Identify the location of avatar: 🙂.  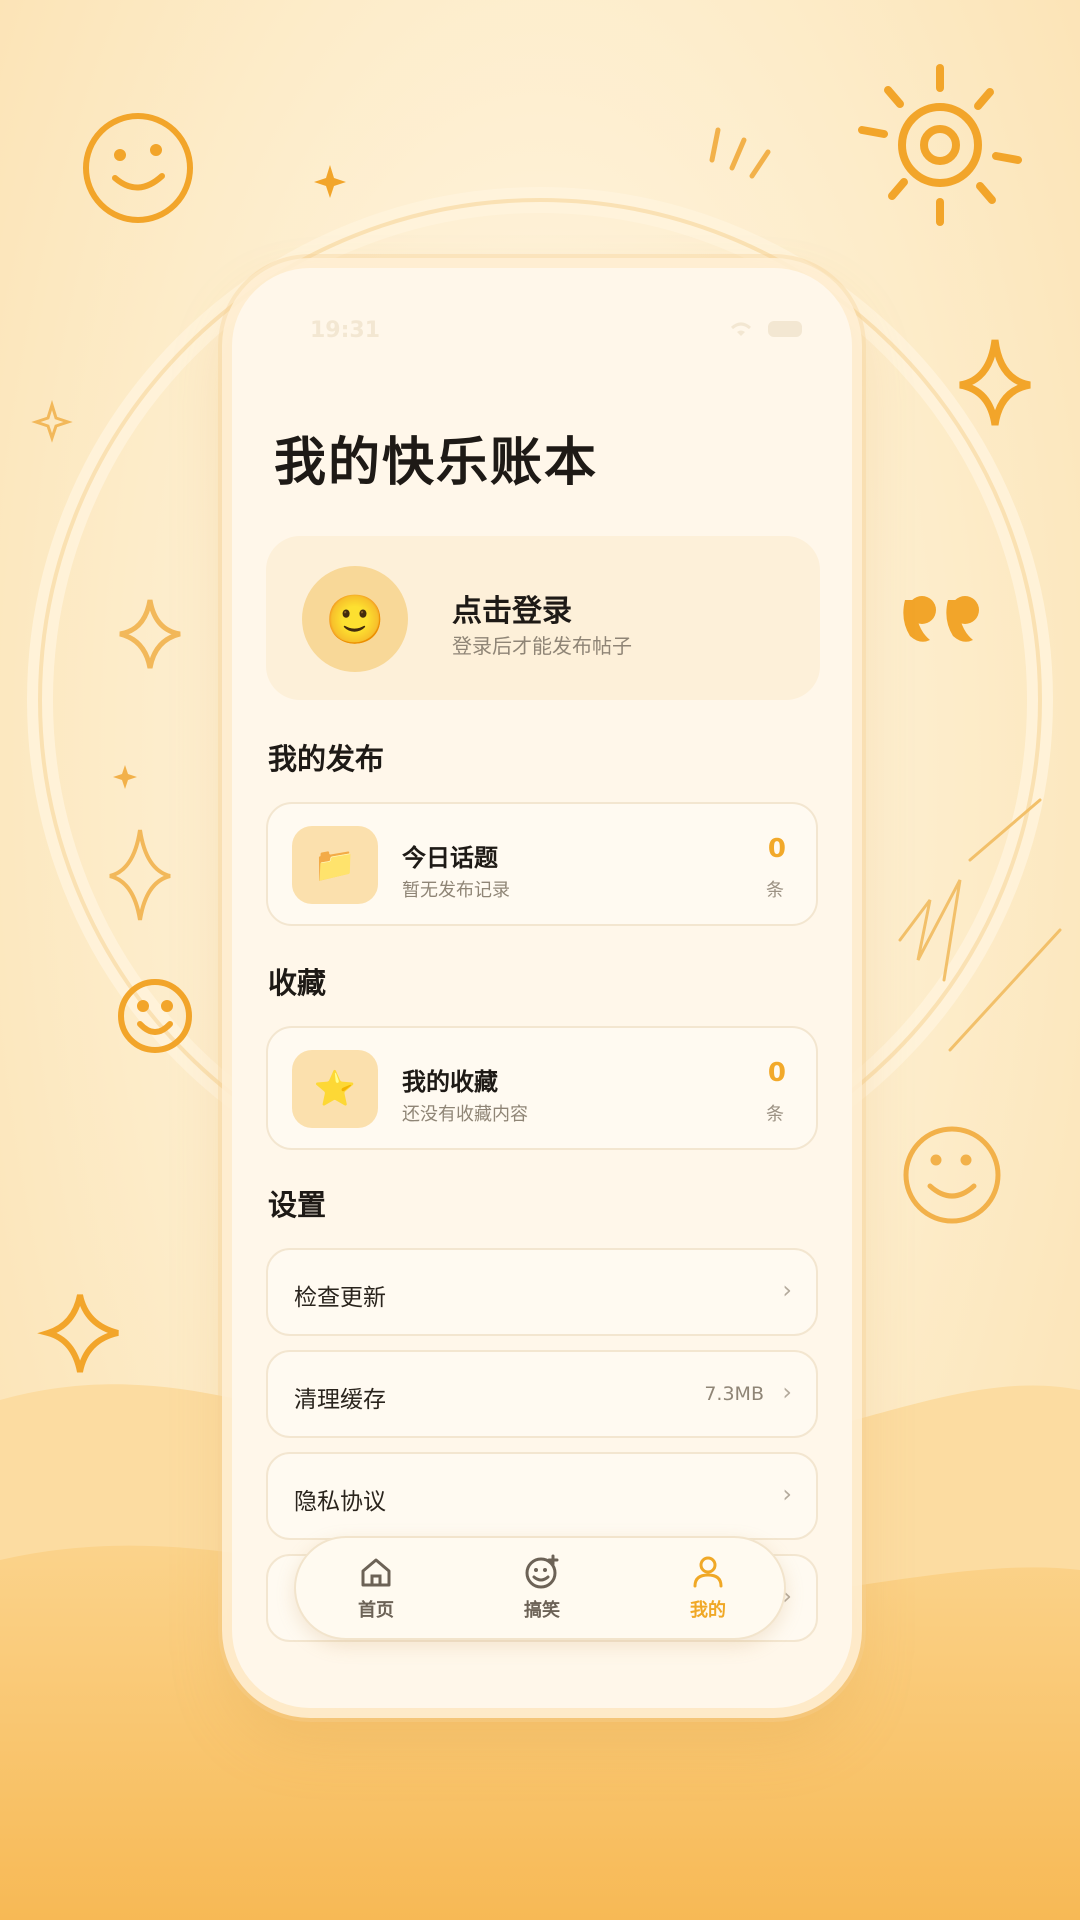
(355, 619).